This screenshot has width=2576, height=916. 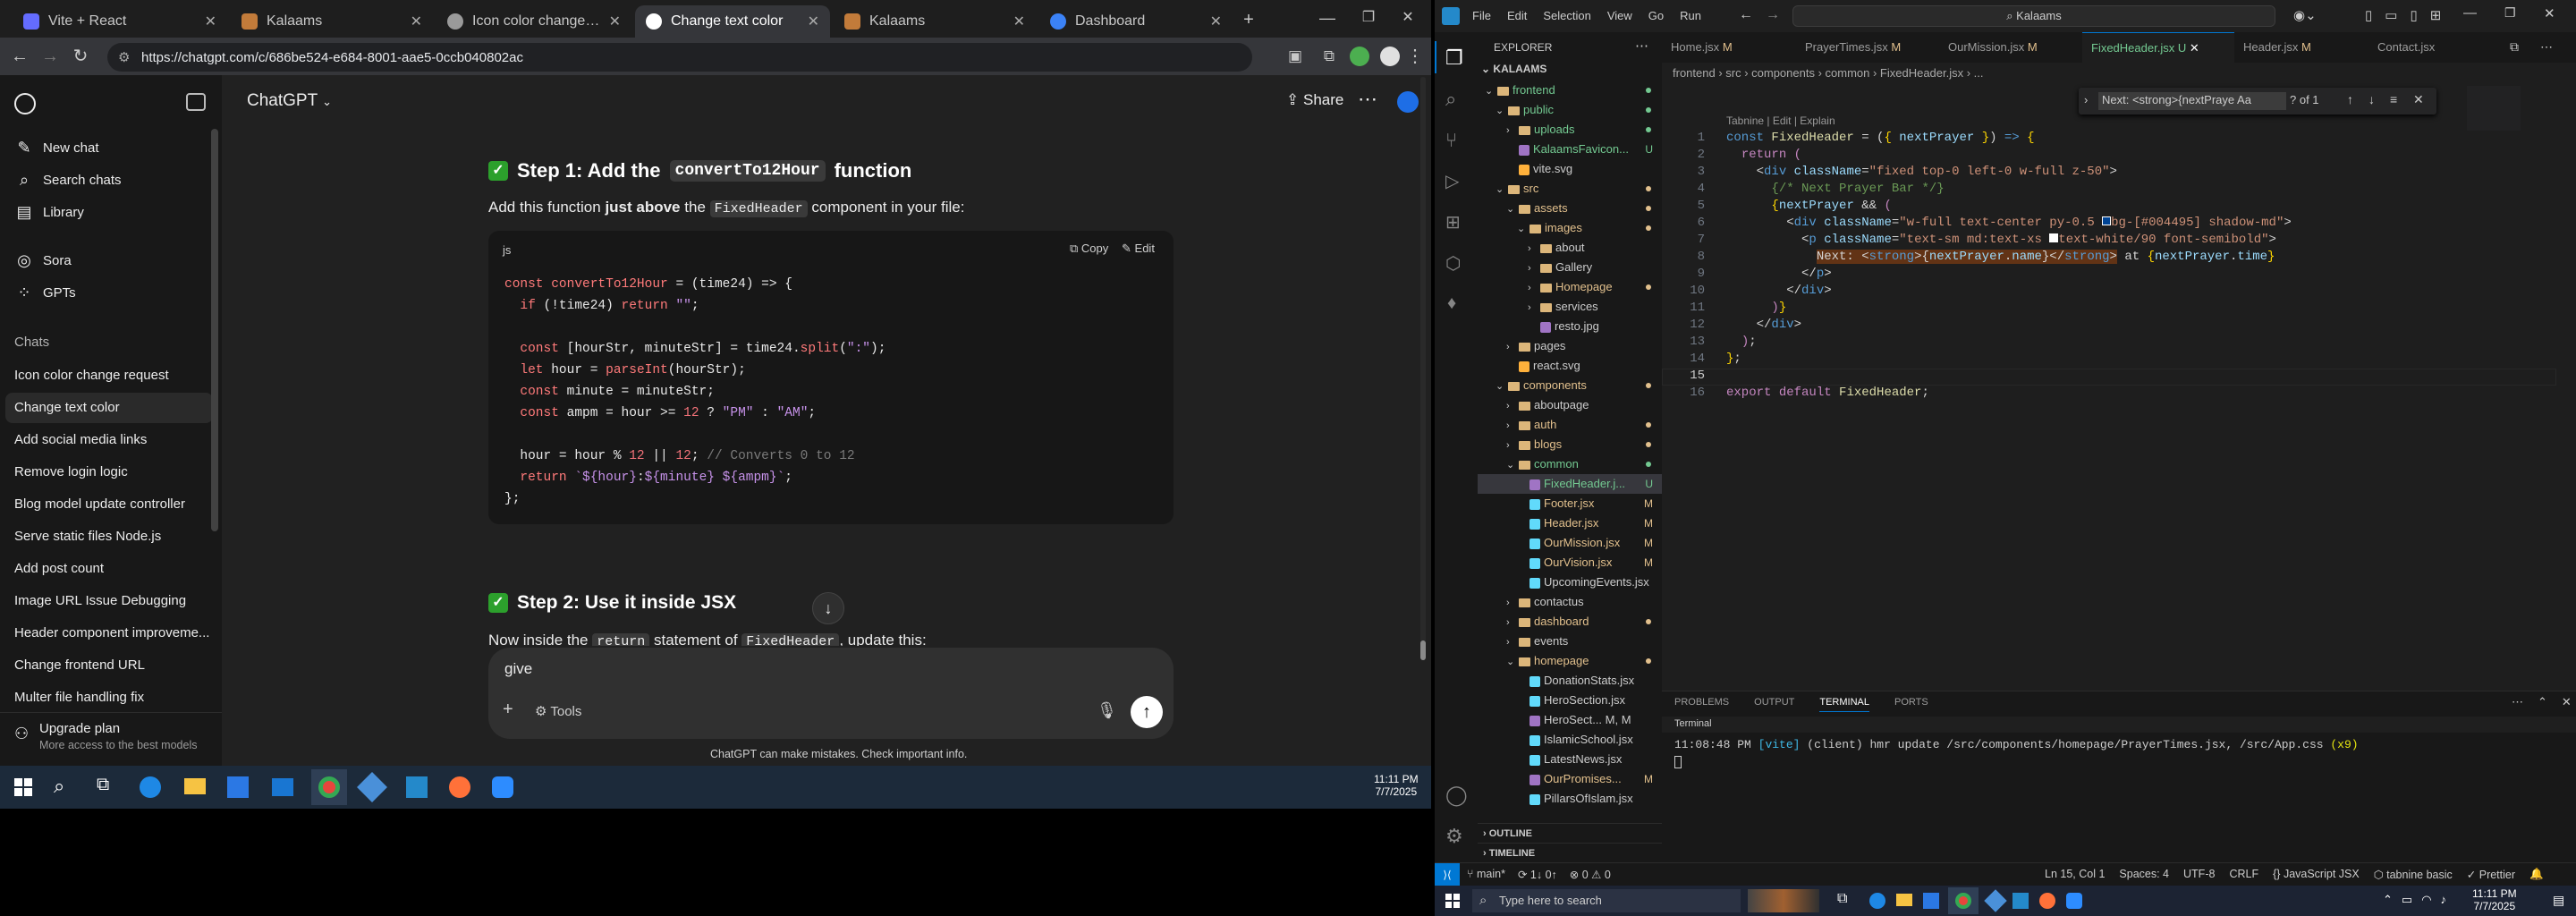 I want to click on profile-avatar, so click(x=1359, y=56).